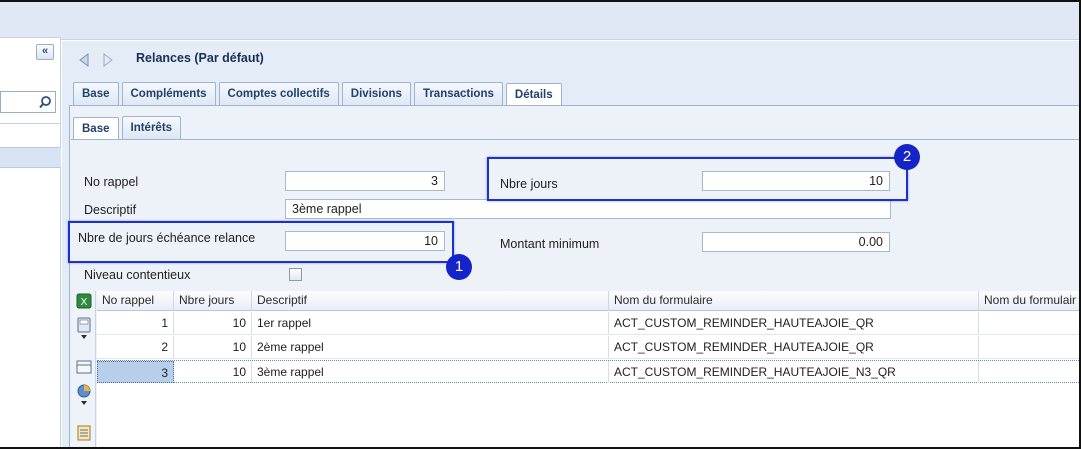 The image size is (1081, 449). What do you see at coordinates (376, 94) in the screenshot?
I see `tab-divisions: Divisions` at bounding box center [376, 94].